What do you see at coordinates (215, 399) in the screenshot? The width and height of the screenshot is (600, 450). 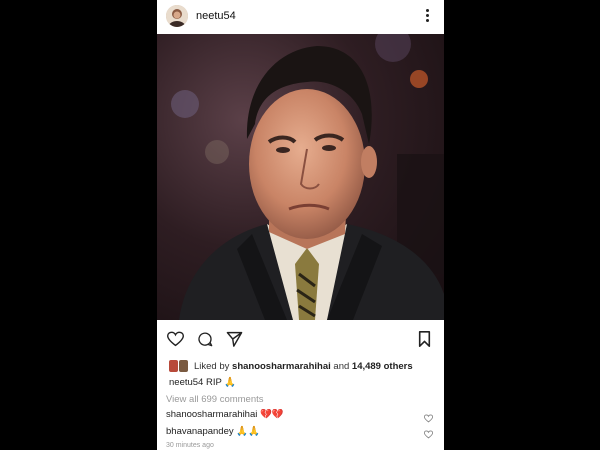 I see `view-all-comments-link: View all 699 comments` at bounding box center [215, 399].